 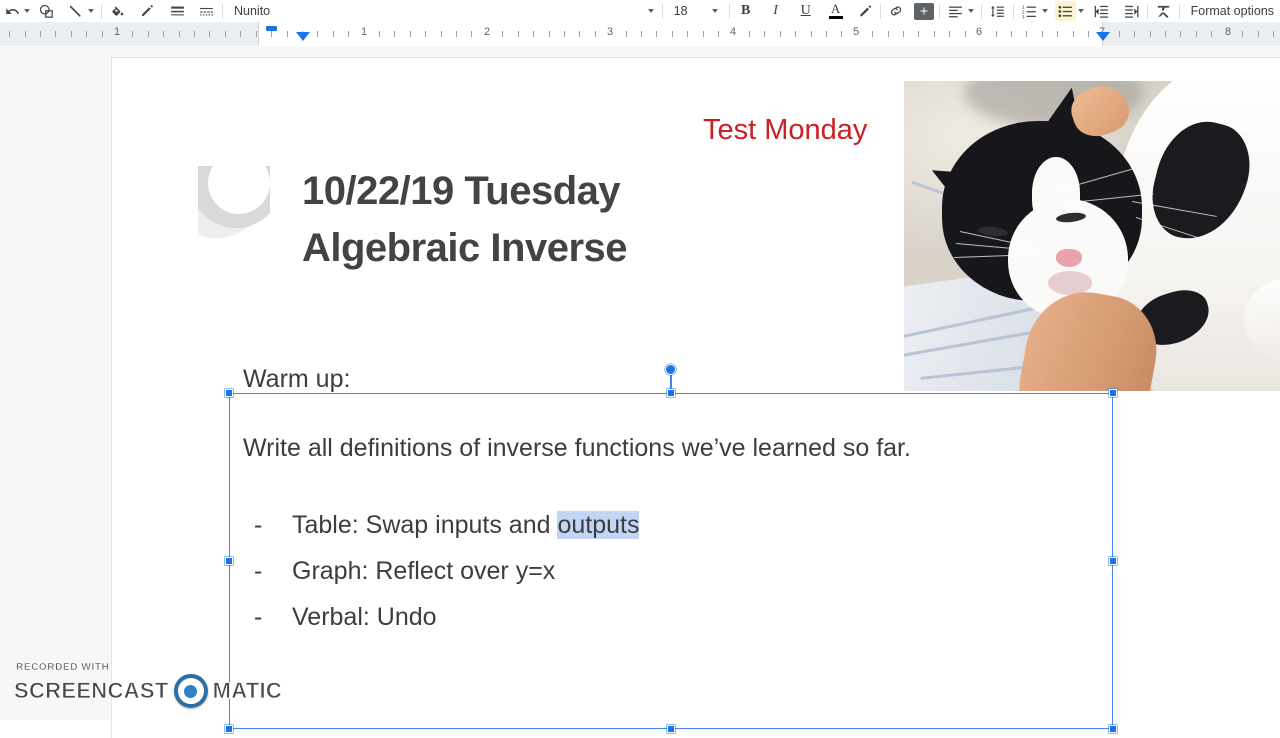 I want to click on border-weight-icon, so click(x=177, y=11).